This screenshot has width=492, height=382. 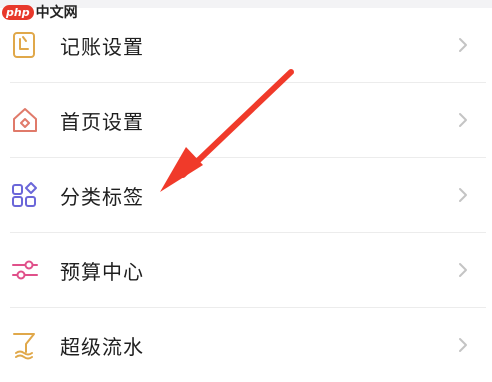 What do you see at coordinates (25, 45) in the screenshot?
I see `bookkeeping-icon` at bounding box center [25, 45].